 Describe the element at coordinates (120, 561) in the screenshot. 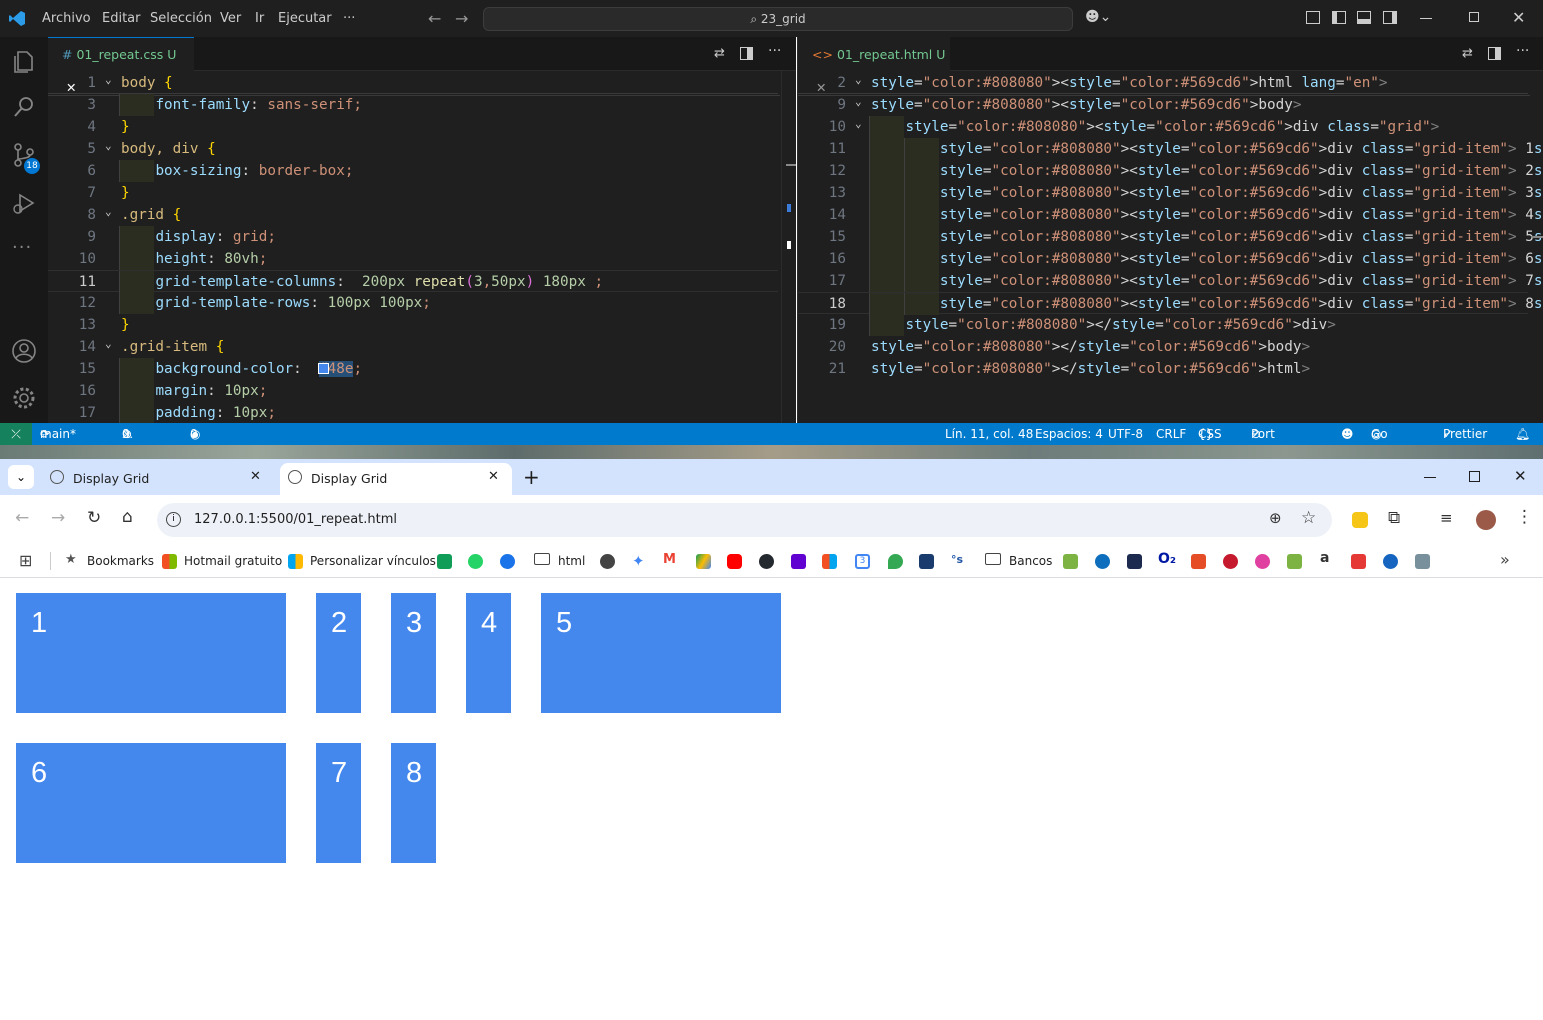

I see `bookmark-bookmarks: Bookmarks` at that location.